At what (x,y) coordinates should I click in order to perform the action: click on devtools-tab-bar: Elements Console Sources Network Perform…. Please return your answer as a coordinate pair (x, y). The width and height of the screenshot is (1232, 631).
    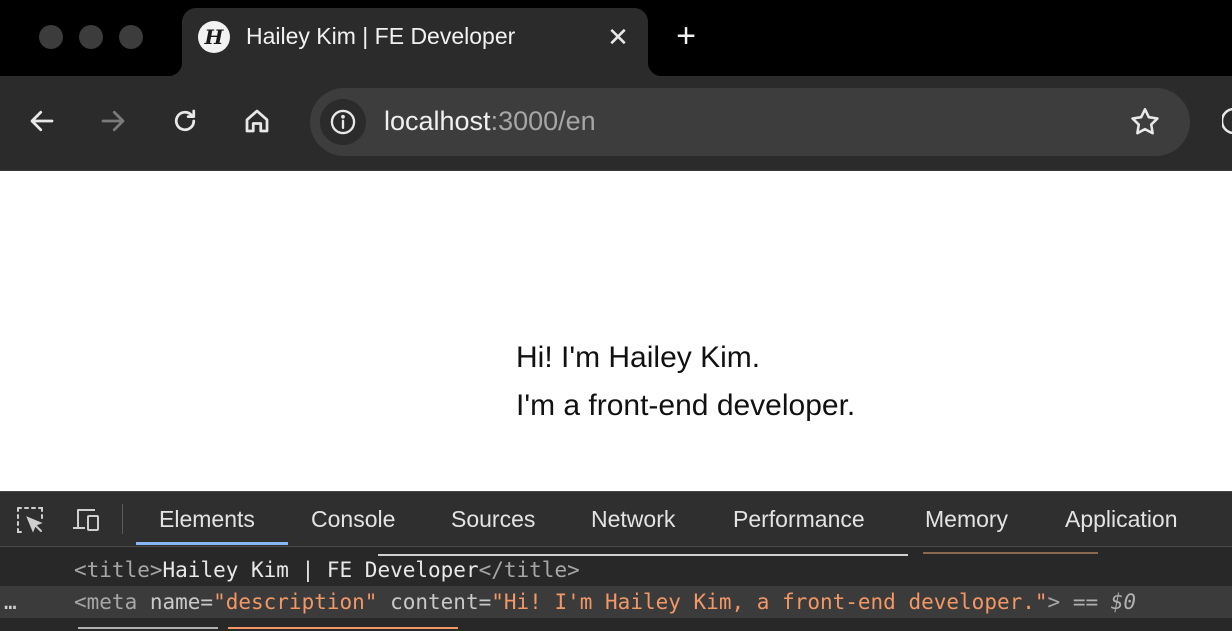
    Looking at the image, I should click on (616, 519).